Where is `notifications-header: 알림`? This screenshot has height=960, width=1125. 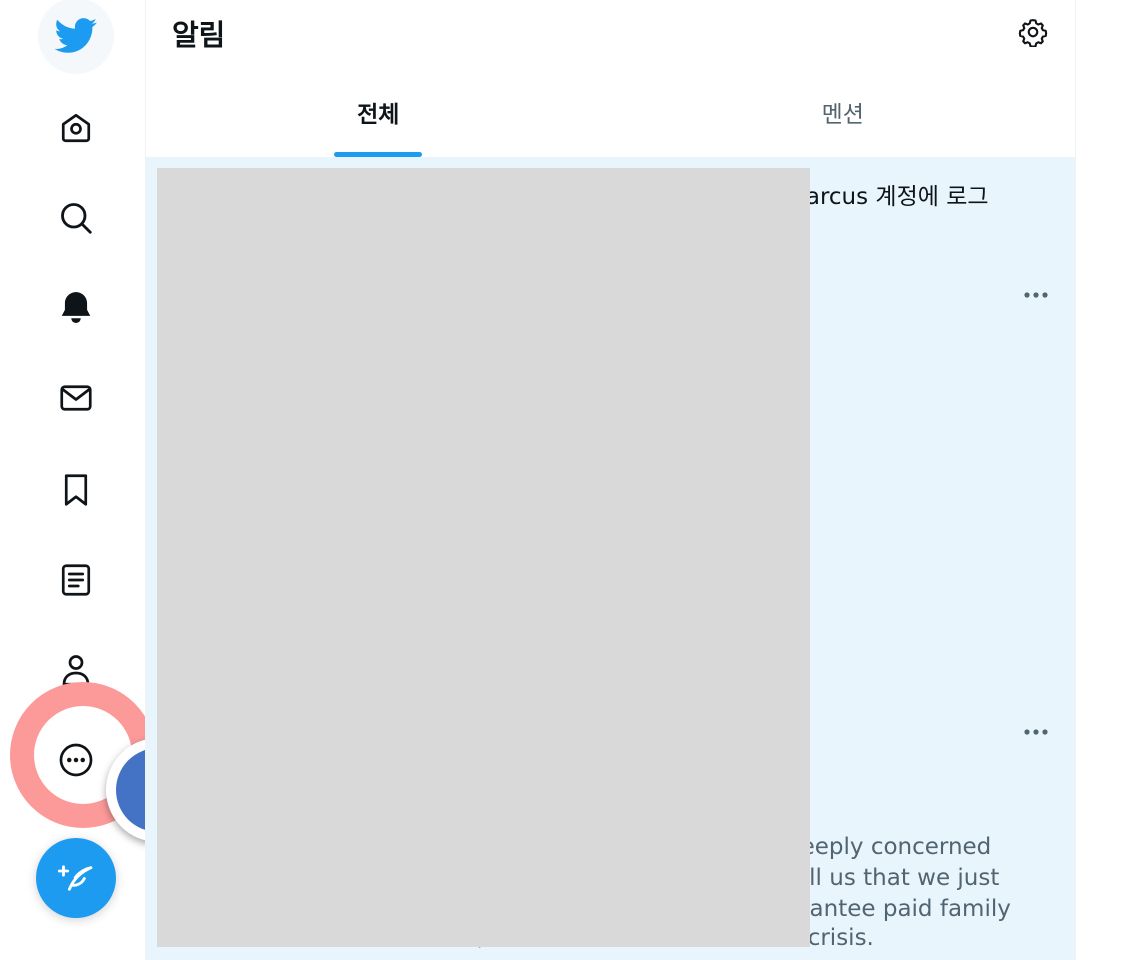 notifications-header: 알림 is located at coordinates (610, 35).